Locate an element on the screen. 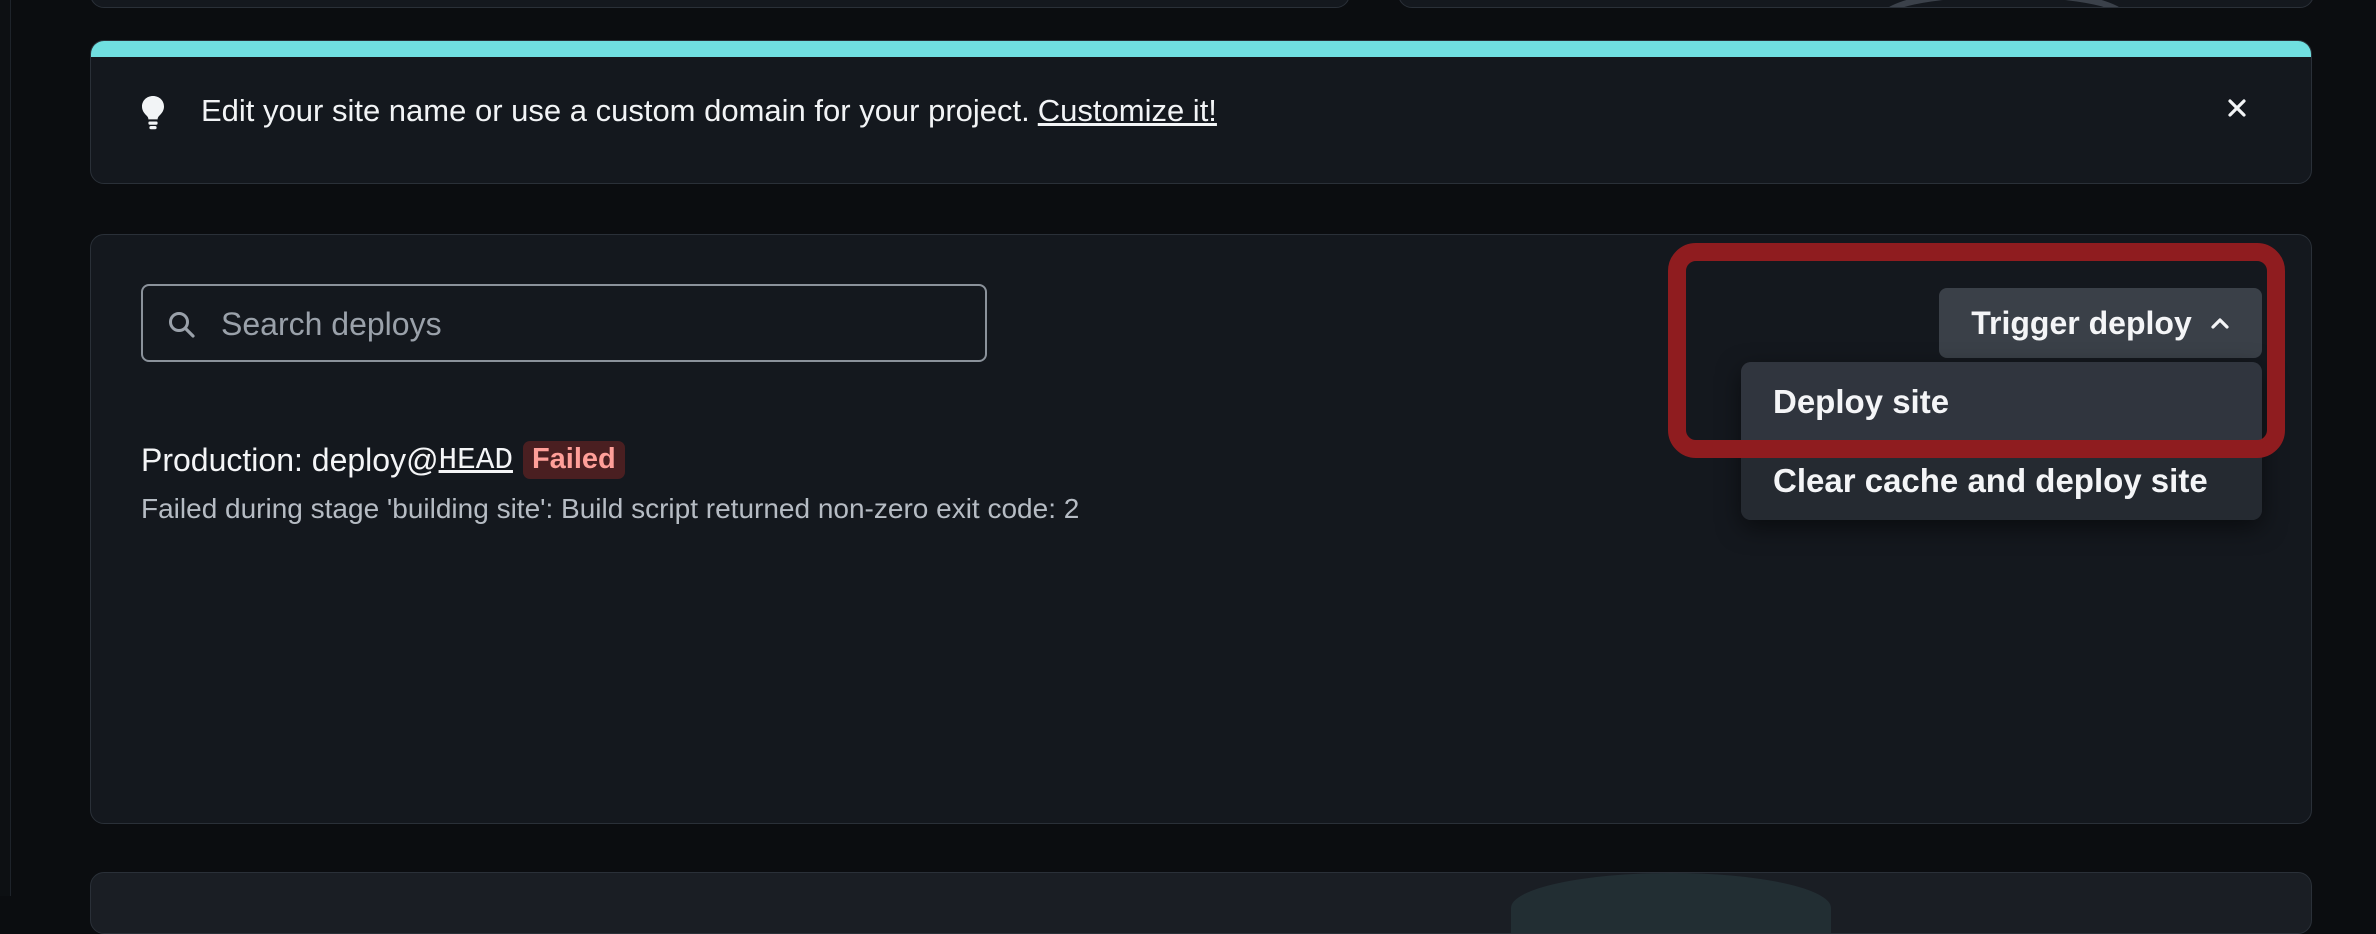  search-deploys-input is located at coordinates (591, 324).